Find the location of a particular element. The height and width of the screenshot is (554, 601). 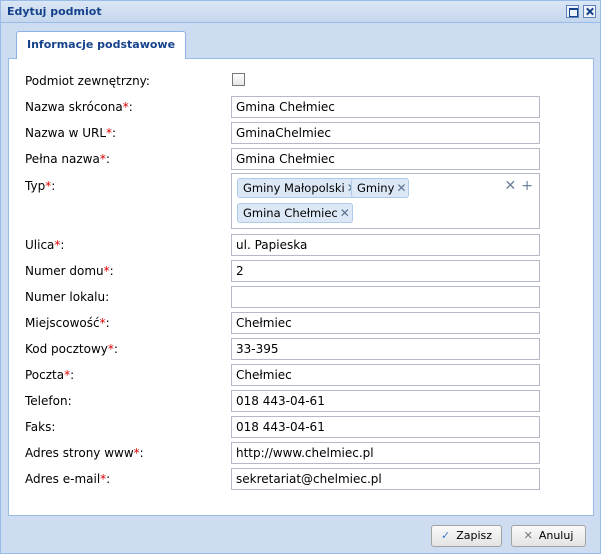

tab-label: Informacje podstawowe is located at coordinates (101, 44).